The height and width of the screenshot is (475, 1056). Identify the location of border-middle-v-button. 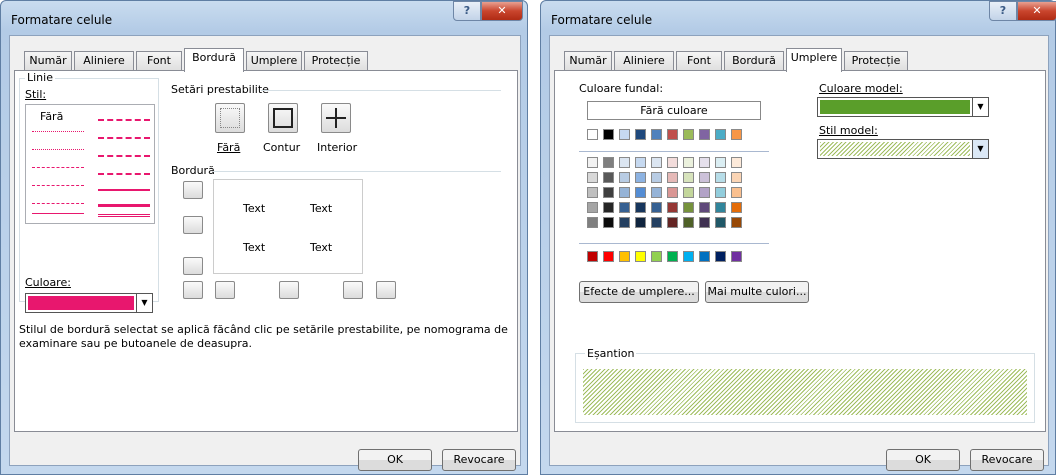
(289, 290).